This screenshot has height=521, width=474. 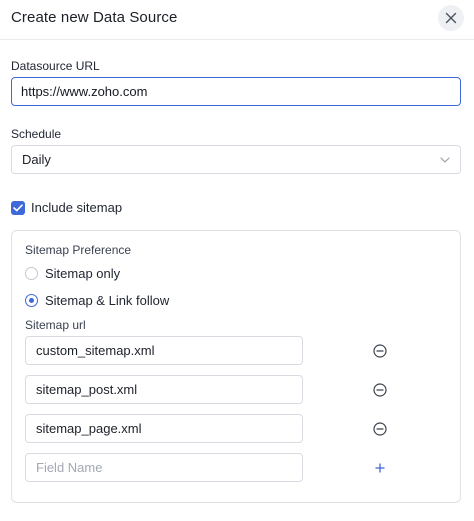 What do you see at coordinates (164, 467) in the screenshot?
I see `new-sitemap-url-input` at bounding box center [164, 467].